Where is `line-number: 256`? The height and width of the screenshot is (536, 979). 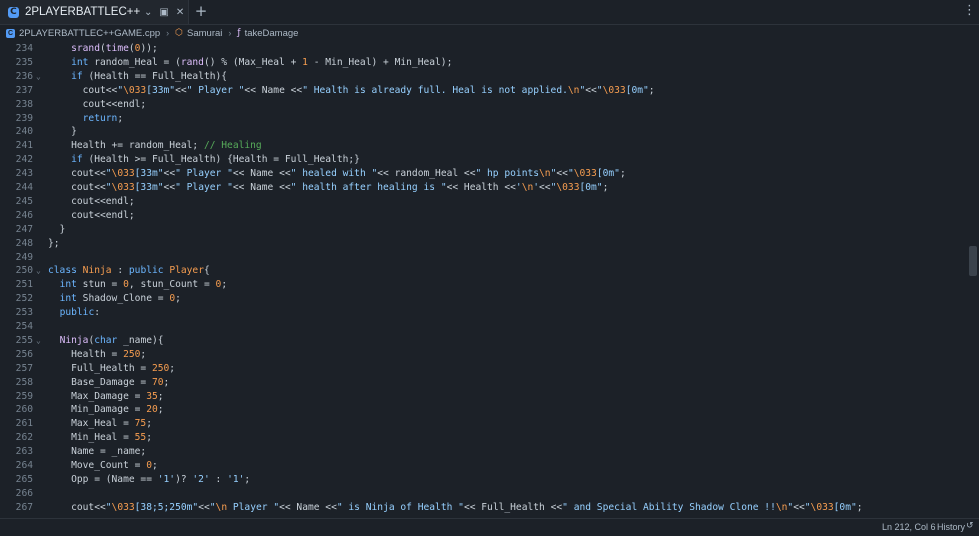 line-number: 256 is located at coordinates (24, 354).